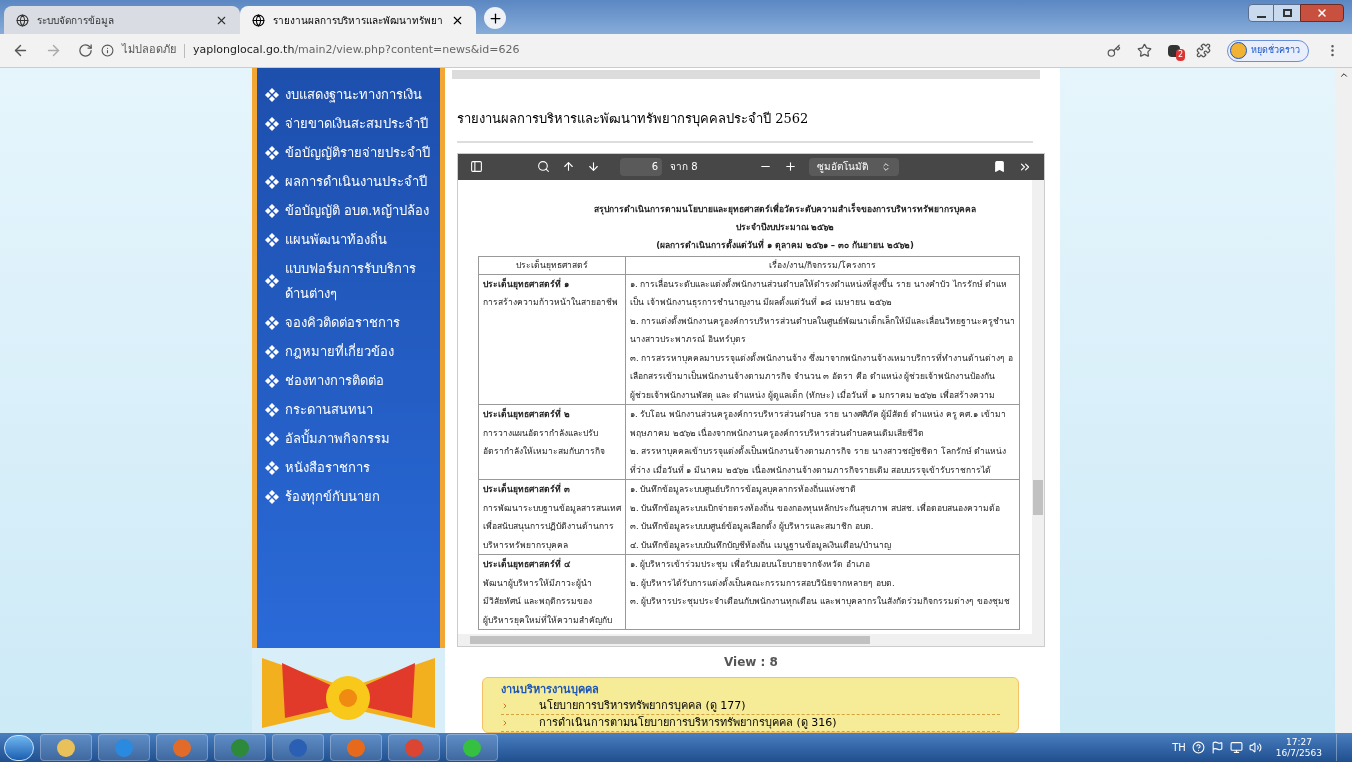 The height and width of the screenshot is (762, 1352). I want to click on table-cell: ประเด็นยุทธศาสตร์ที่ ๓ การพัฒนาระบบฐานข้อมูลสารสนเทศ เพื่อสนับสนุนการปฏิบัติงานด้านการ บริหารทรัพยากรบุคคล, so click(552, 517).